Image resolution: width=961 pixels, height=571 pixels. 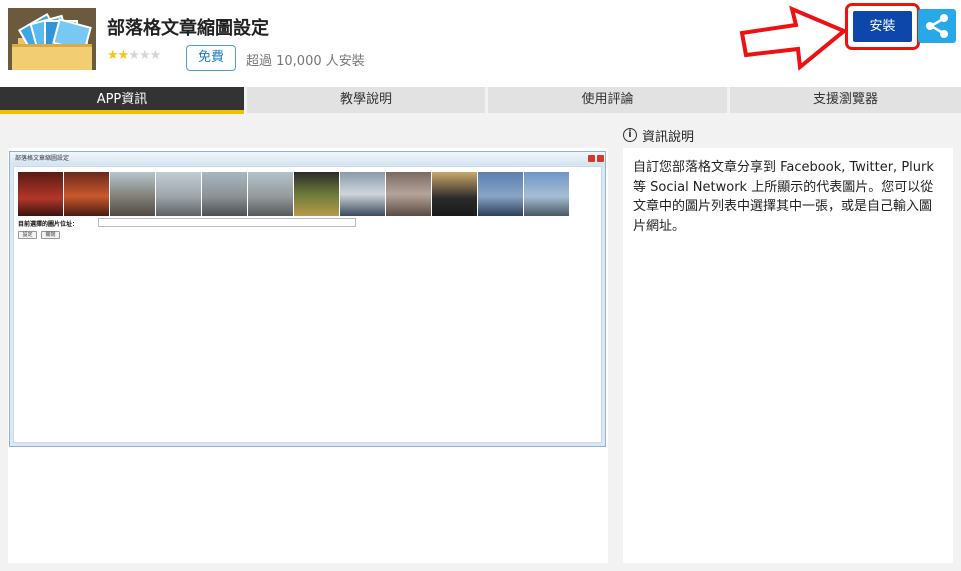 I want to click on pointer-arrow-icon, so click(x=793, y=38).